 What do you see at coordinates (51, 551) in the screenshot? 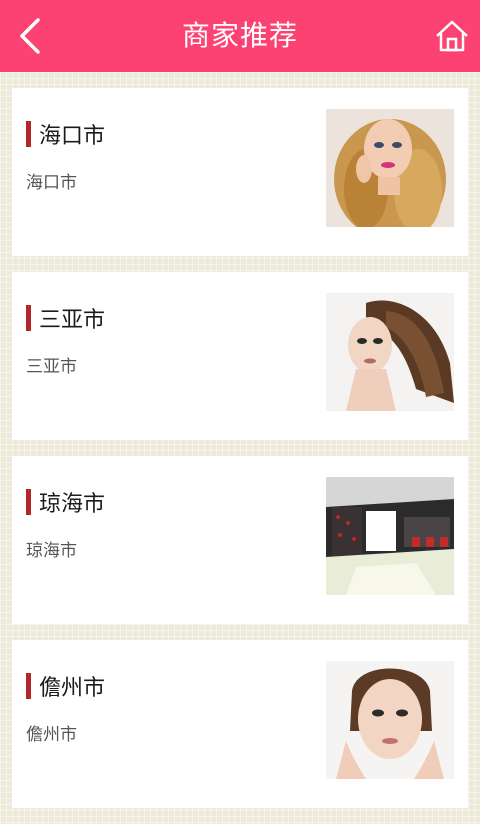
I see `merchant-subtitle: 琼海市` at bounding box center [51, 551].